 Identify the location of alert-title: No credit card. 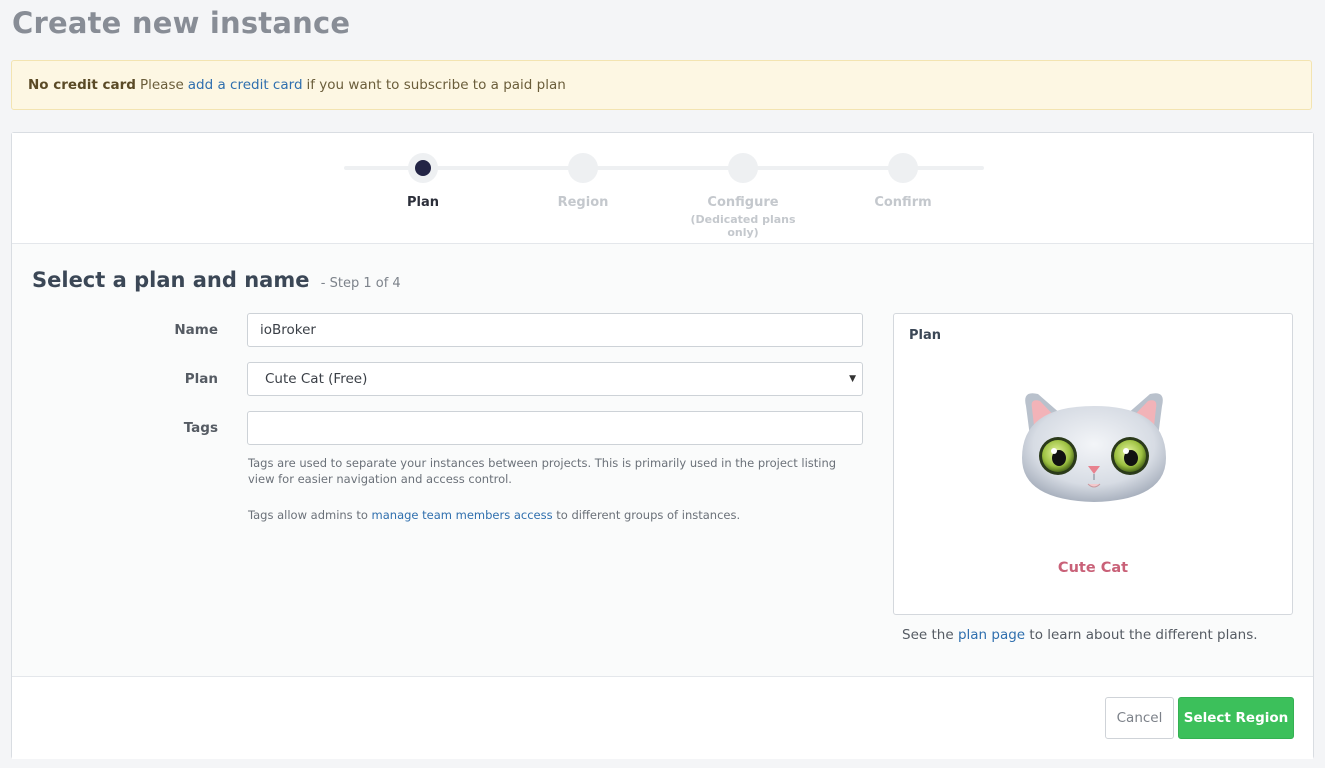
(82, 85).